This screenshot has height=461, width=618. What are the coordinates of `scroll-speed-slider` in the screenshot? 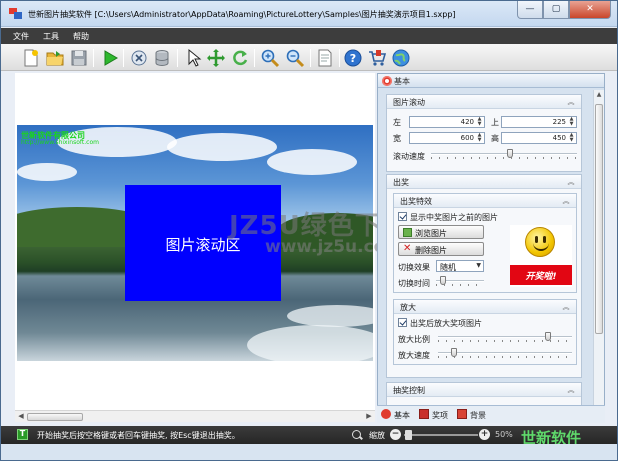 It's located at (504, 154).